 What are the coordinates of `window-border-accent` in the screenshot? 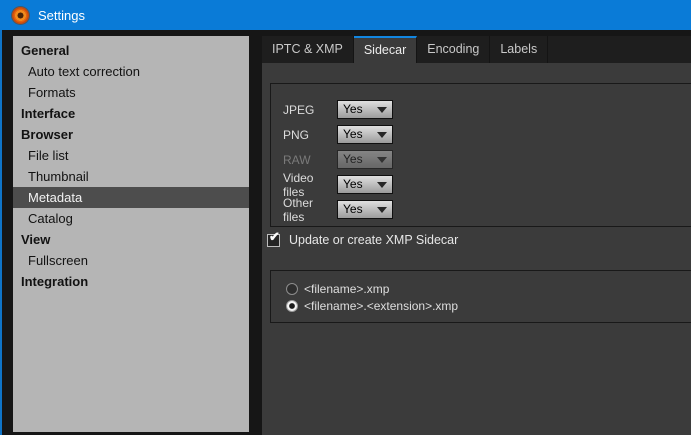 It's located at (1, 232).